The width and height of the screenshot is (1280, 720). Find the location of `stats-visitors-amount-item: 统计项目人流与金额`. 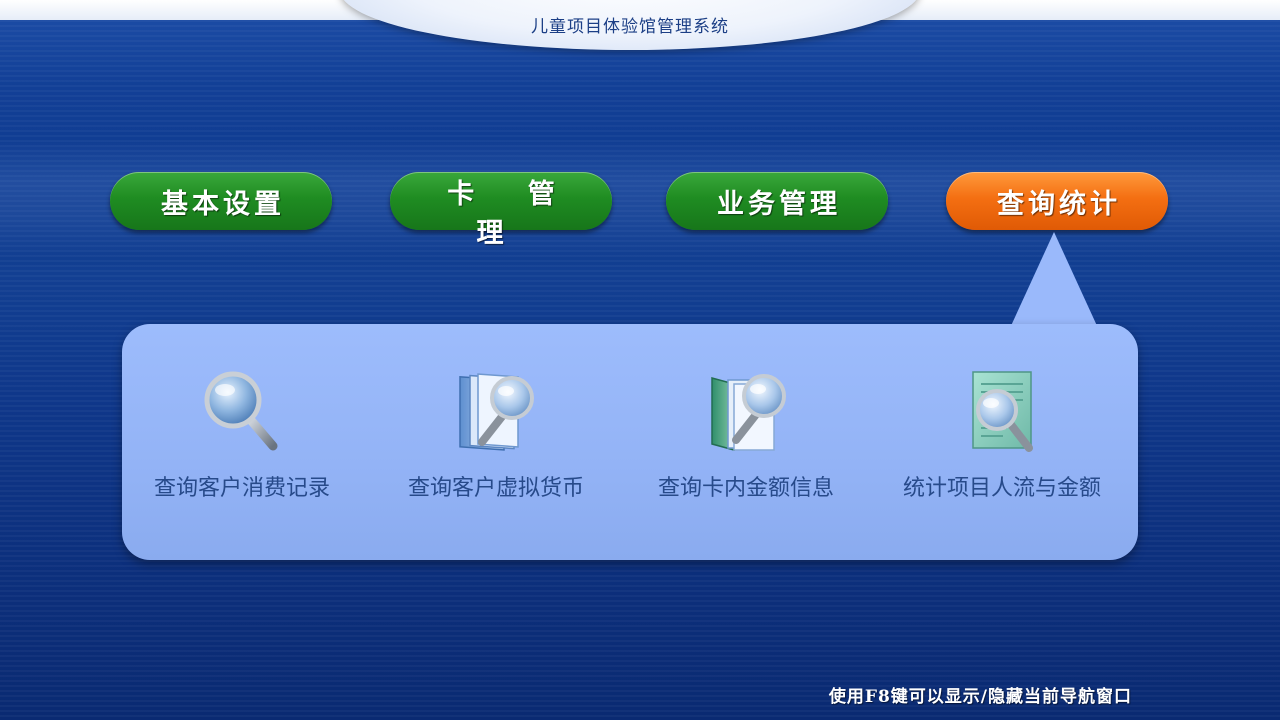

stats-visitors-amount-item: 统计项目人流与金额 is located at coordinates (1002, 441).